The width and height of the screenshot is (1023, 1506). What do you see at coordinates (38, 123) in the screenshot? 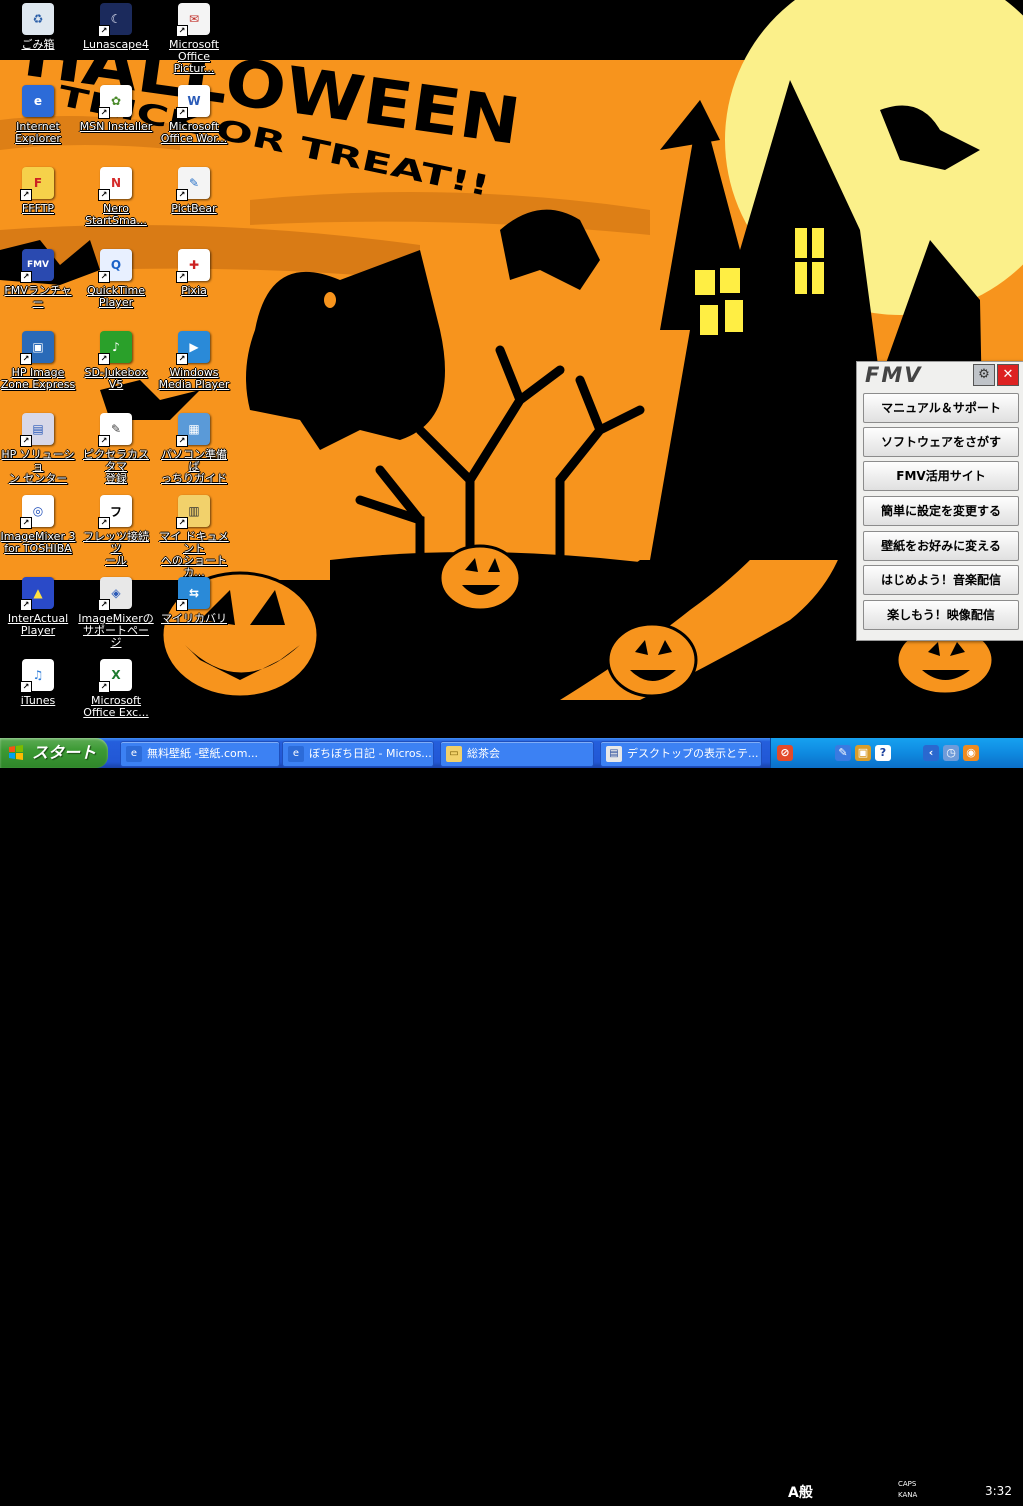
I see `desktop-icon-internet-explorer: e Internet Explorer` at bounding box center [38, 123].